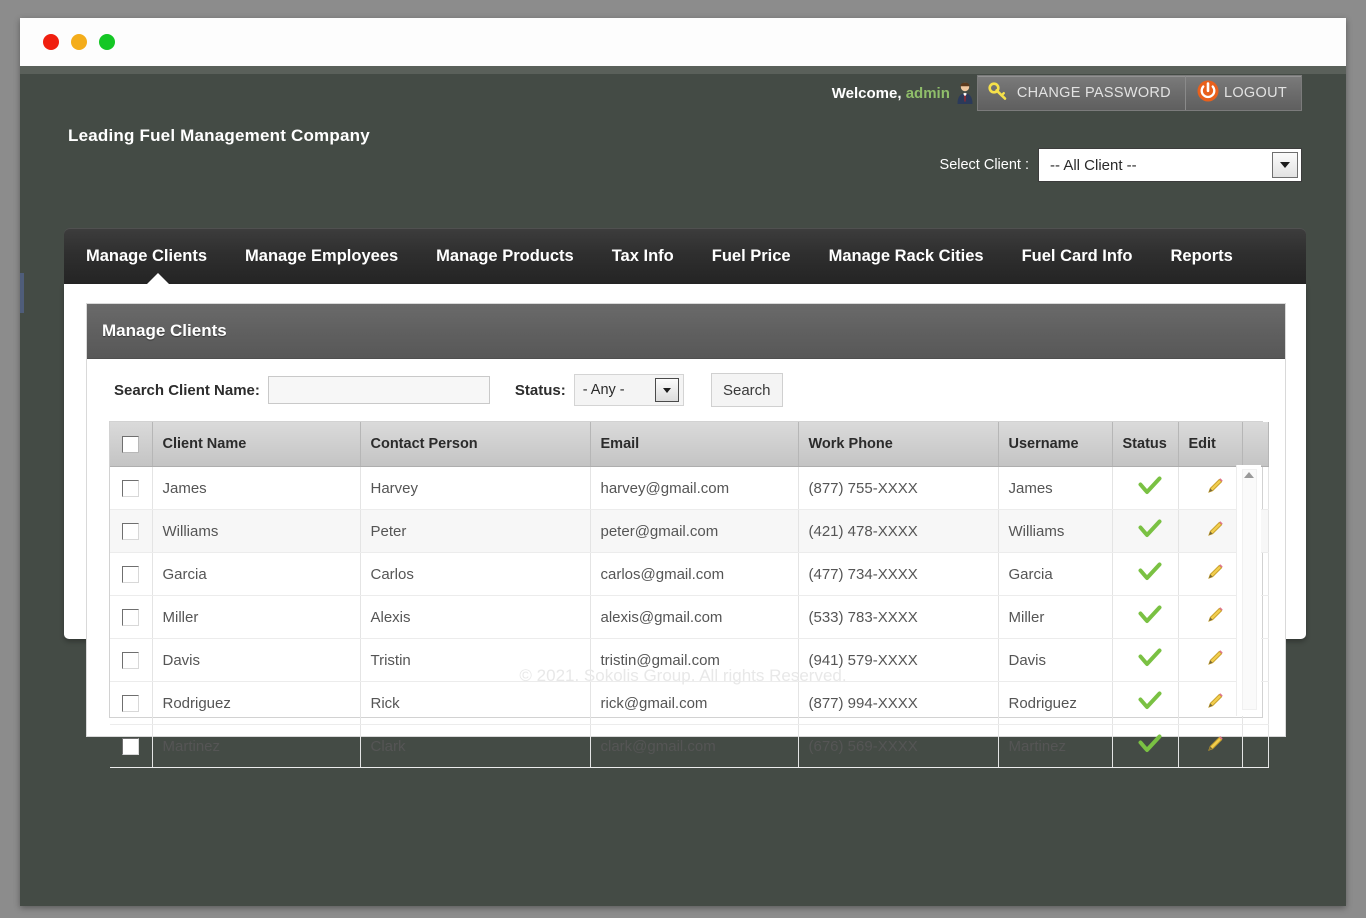 The width and height of the screenshot is (1366, 918). I want to click on nav-tab-manage-employees: Manage Employees, so click(321, 256).